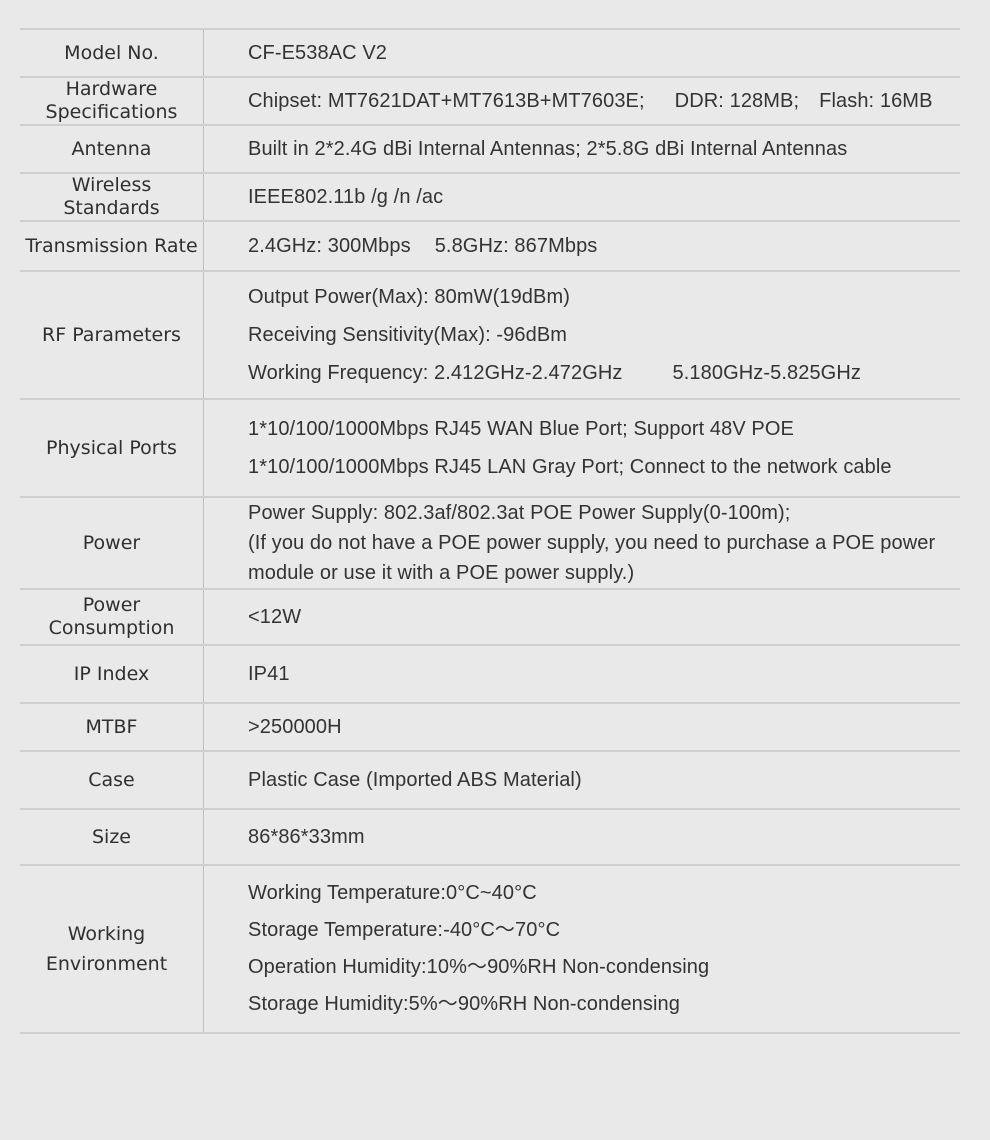 The image size is (990, 1140). Describe the element at coordinates (464, 1004) in the screenshot. I see `value-line: Storage Humidity:5%～90%RH Non-condensing` at that location.